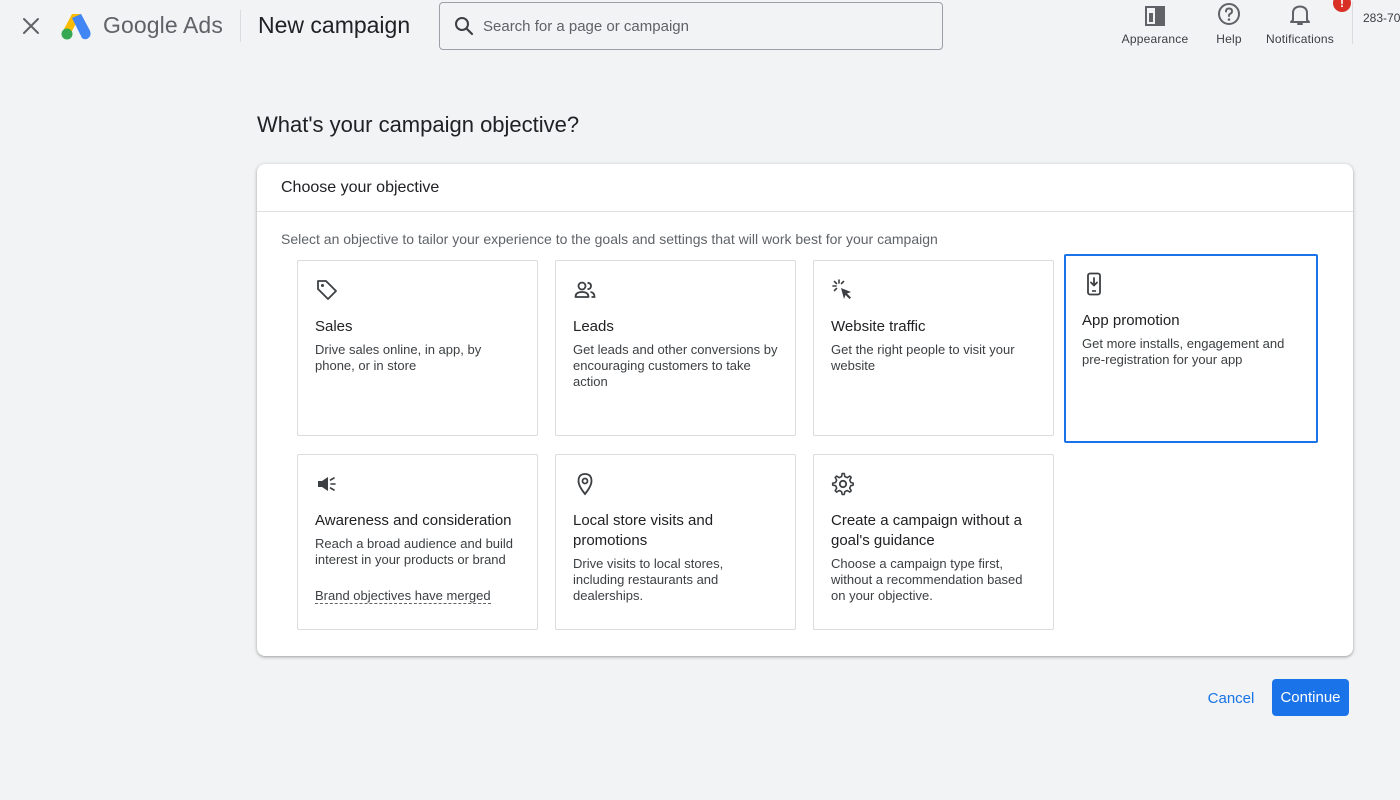 The height and width of the screenshot is (800, 1400). I want to click on objective-title: Website traffic, so click(878, 326).